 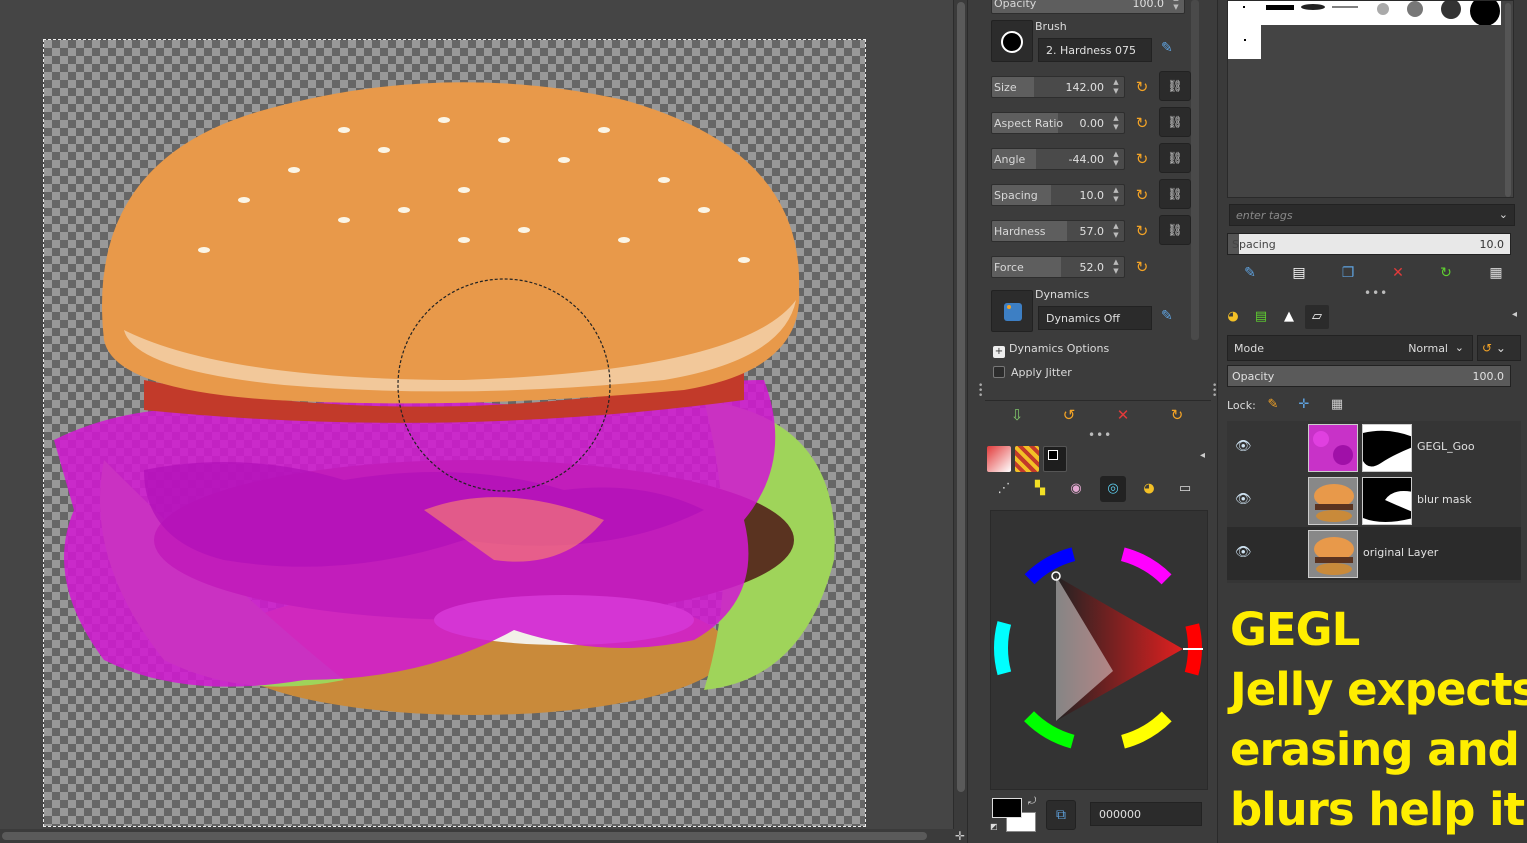 What do you see at coordinates (1171, 318) in the screenshot?
I see `edit-dynamics-icon: ✎` at bounding box center [1171, 318].